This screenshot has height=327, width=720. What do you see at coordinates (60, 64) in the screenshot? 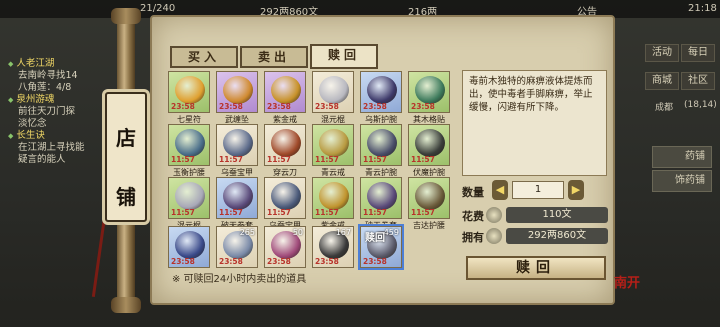
I see `quest-title: 人老江湖` at bounding box center [60, 64].